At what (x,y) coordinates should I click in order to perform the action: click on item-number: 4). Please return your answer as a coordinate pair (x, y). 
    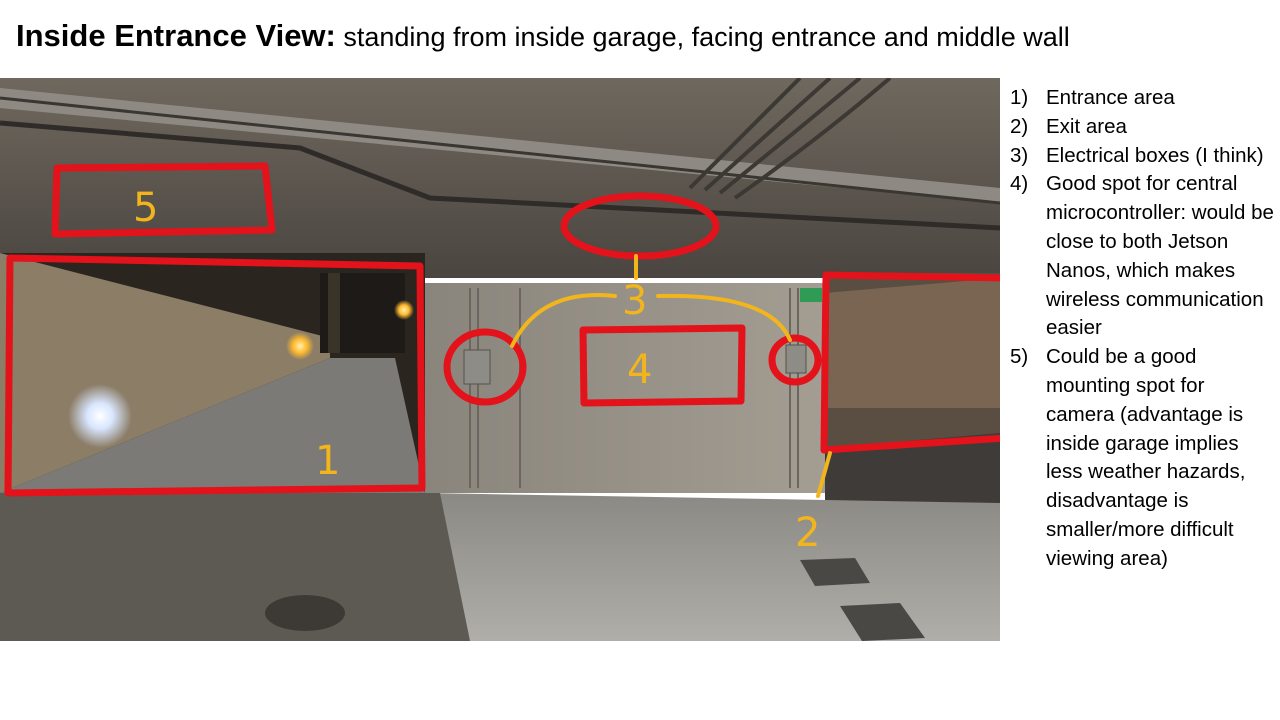
    Looking at the image, I should click on (1019, 184).